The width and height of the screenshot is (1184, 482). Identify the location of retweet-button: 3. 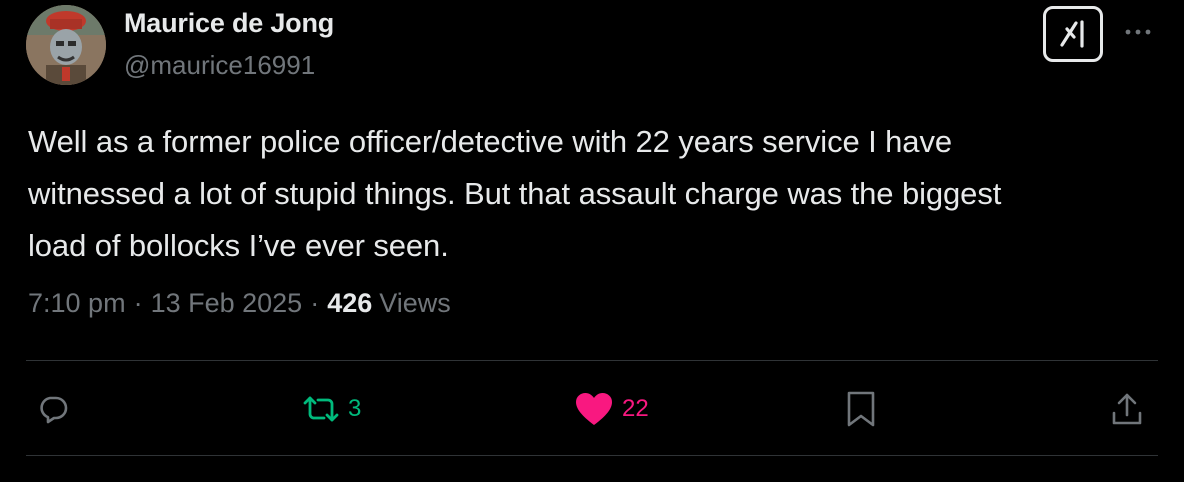
(331, 409).